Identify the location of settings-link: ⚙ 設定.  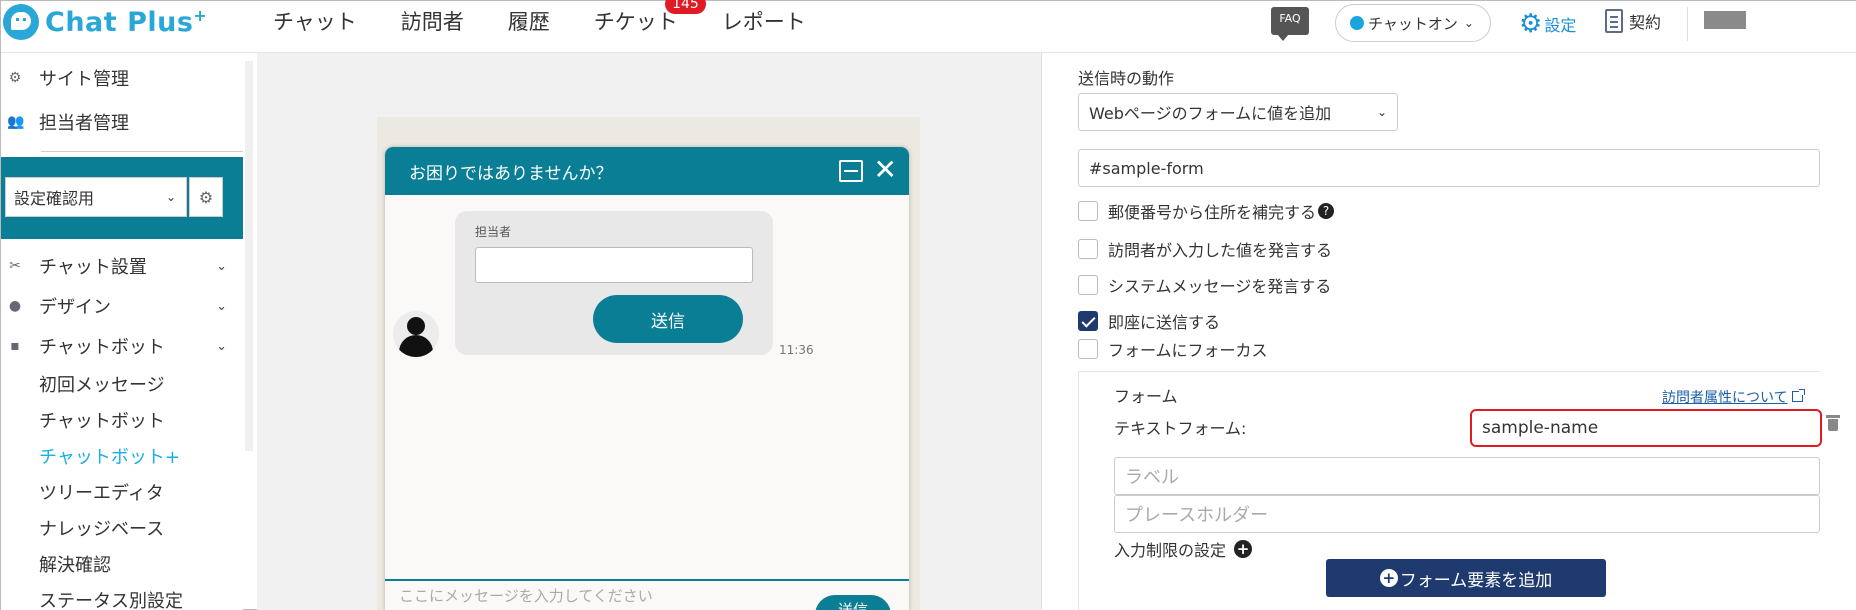
(1547, 24).